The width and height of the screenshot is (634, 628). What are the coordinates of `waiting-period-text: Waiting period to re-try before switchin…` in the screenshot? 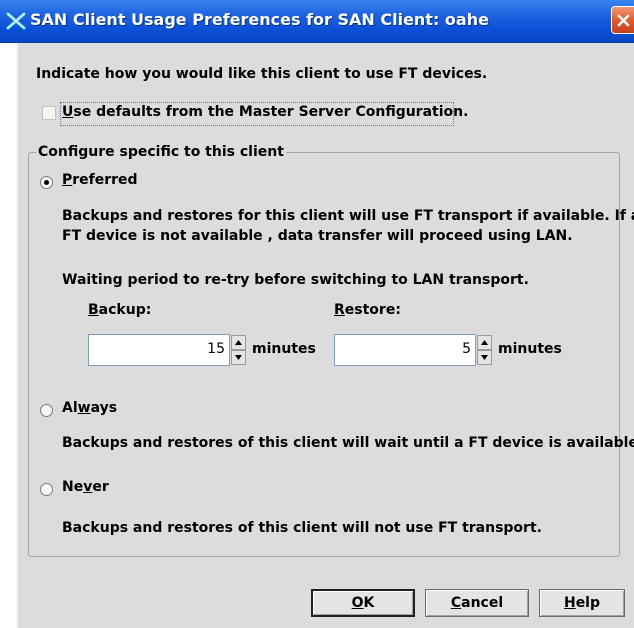 It's located at (295, 280).